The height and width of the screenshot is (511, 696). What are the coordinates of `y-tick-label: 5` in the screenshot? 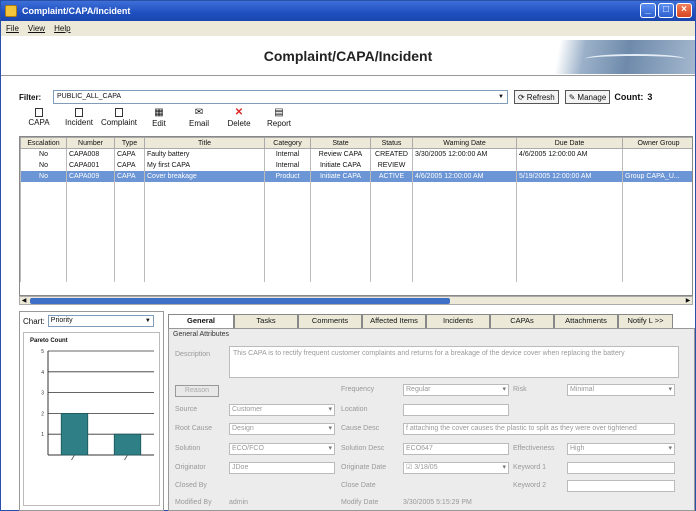 It's located at (42, 352).